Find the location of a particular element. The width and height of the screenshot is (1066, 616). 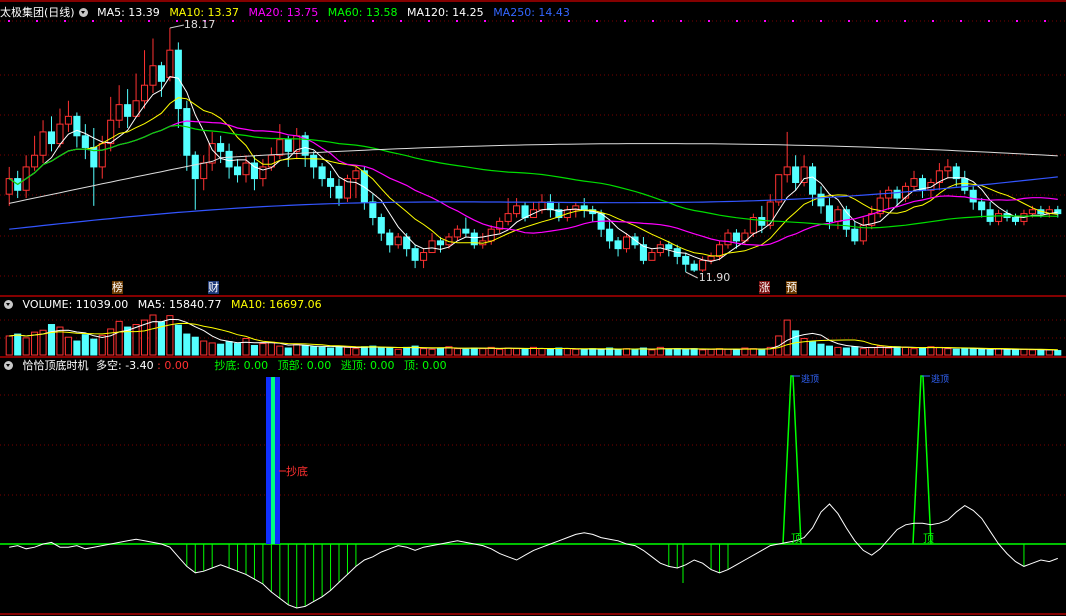

escape-signal-label-2: 逃顶 is located at coordinates (940, 380).